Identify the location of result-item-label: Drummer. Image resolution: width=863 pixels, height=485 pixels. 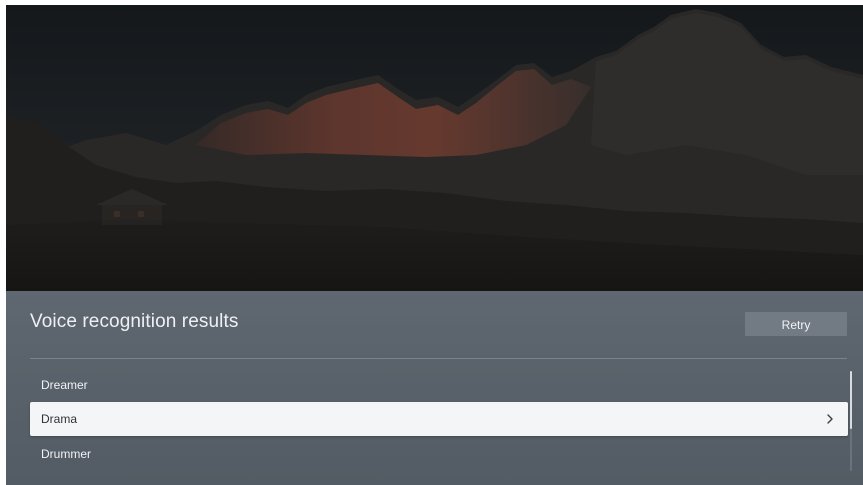
(66, 454).